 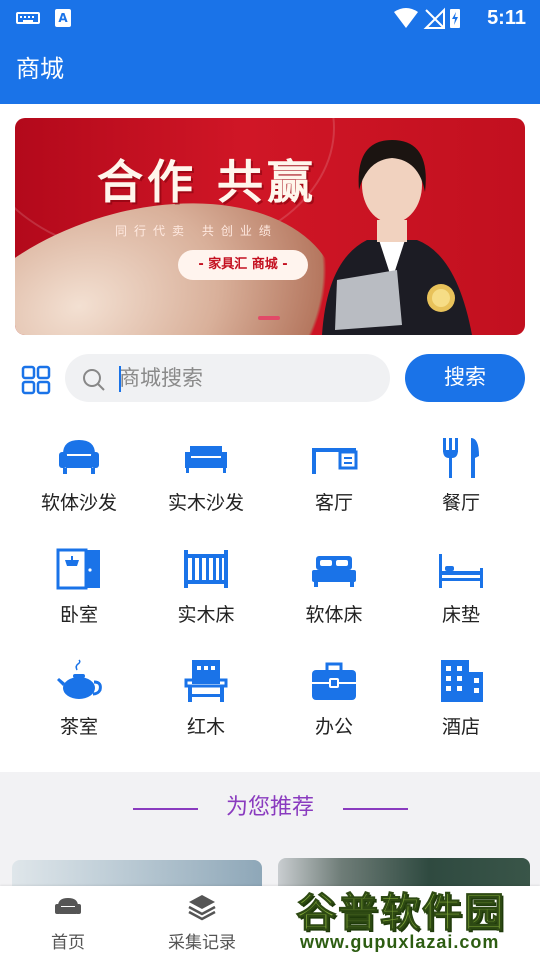 What do you see at coordinates (63, 18) in the screenshot?
I see `notification-app-icon: A` at bounding box center [63, 18].